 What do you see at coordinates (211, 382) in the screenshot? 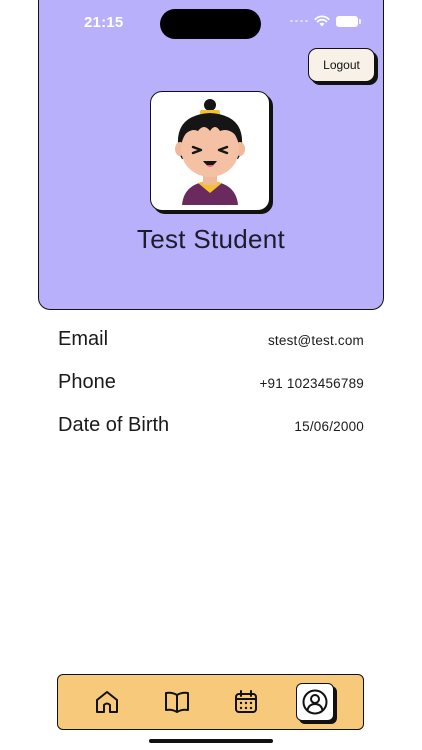
I see `phone-row: Phone +91 1023456789` at bounding box center [211, 382].